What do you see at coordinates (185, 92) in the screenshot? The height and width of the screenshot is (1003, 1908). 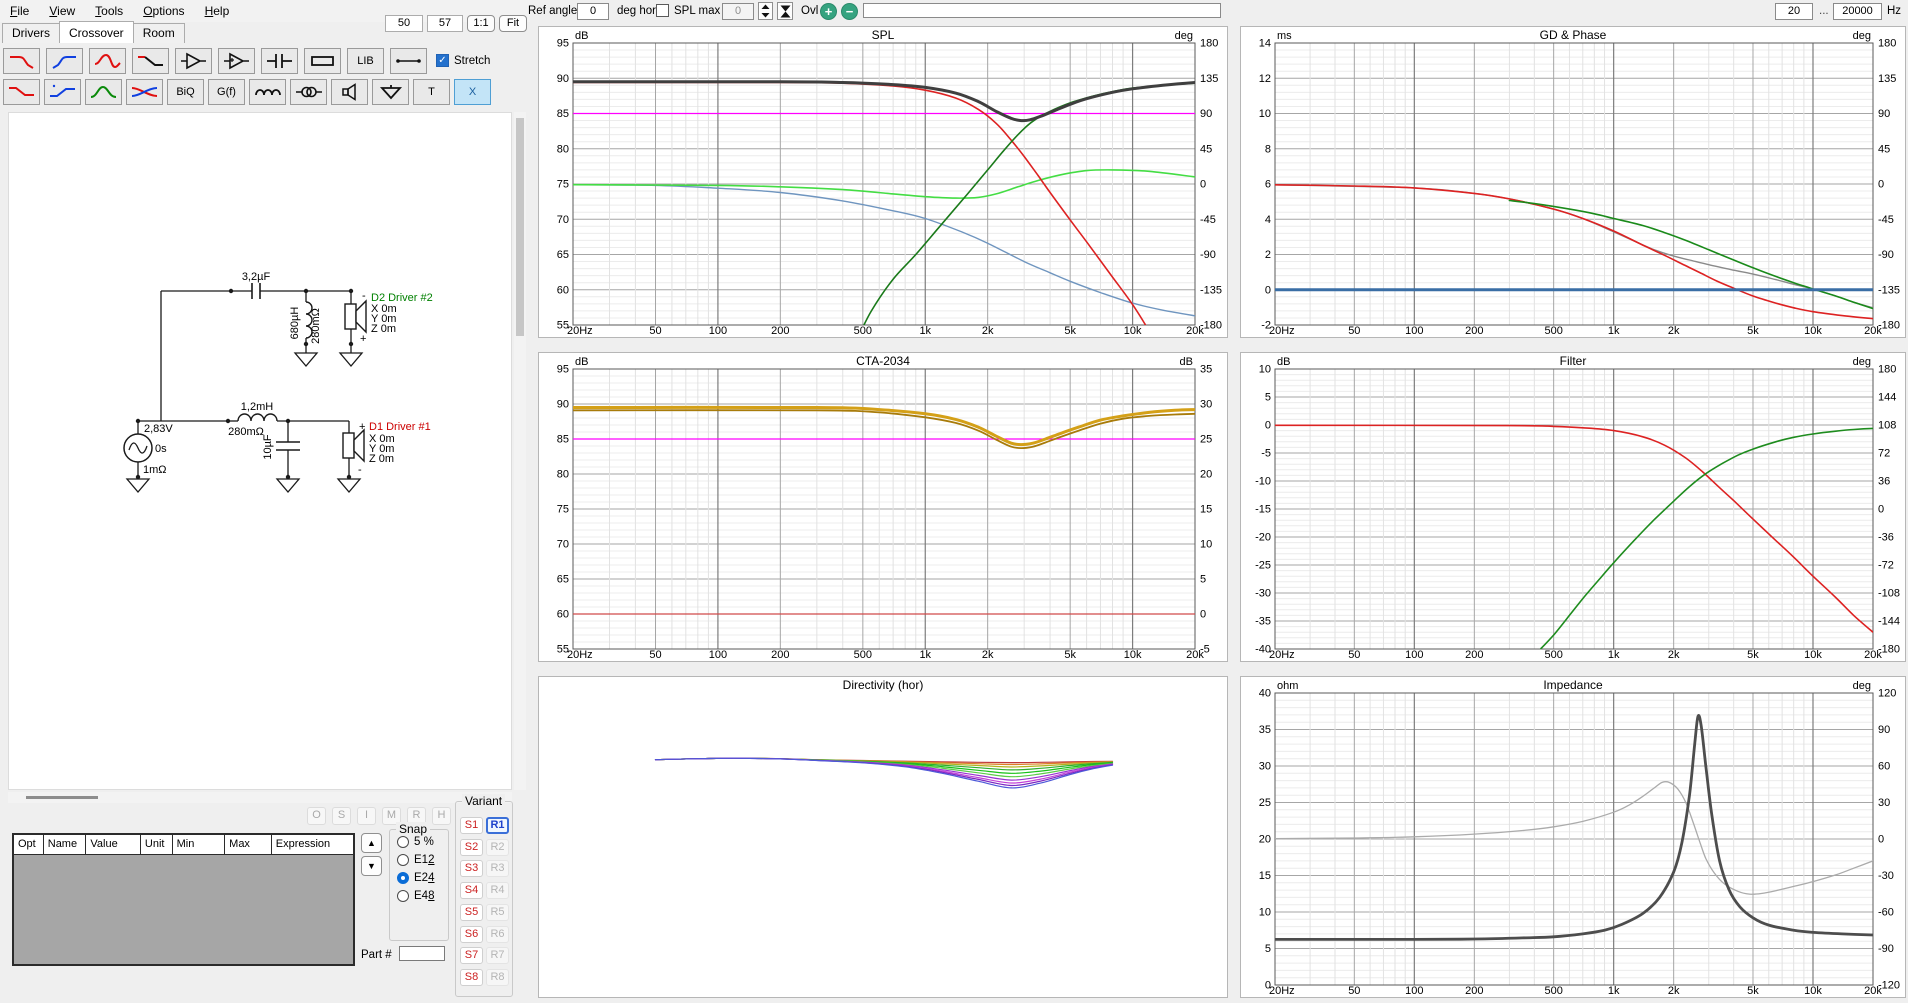 I see `tool-biq-button: BiQ` at bounding box center [185, 92].